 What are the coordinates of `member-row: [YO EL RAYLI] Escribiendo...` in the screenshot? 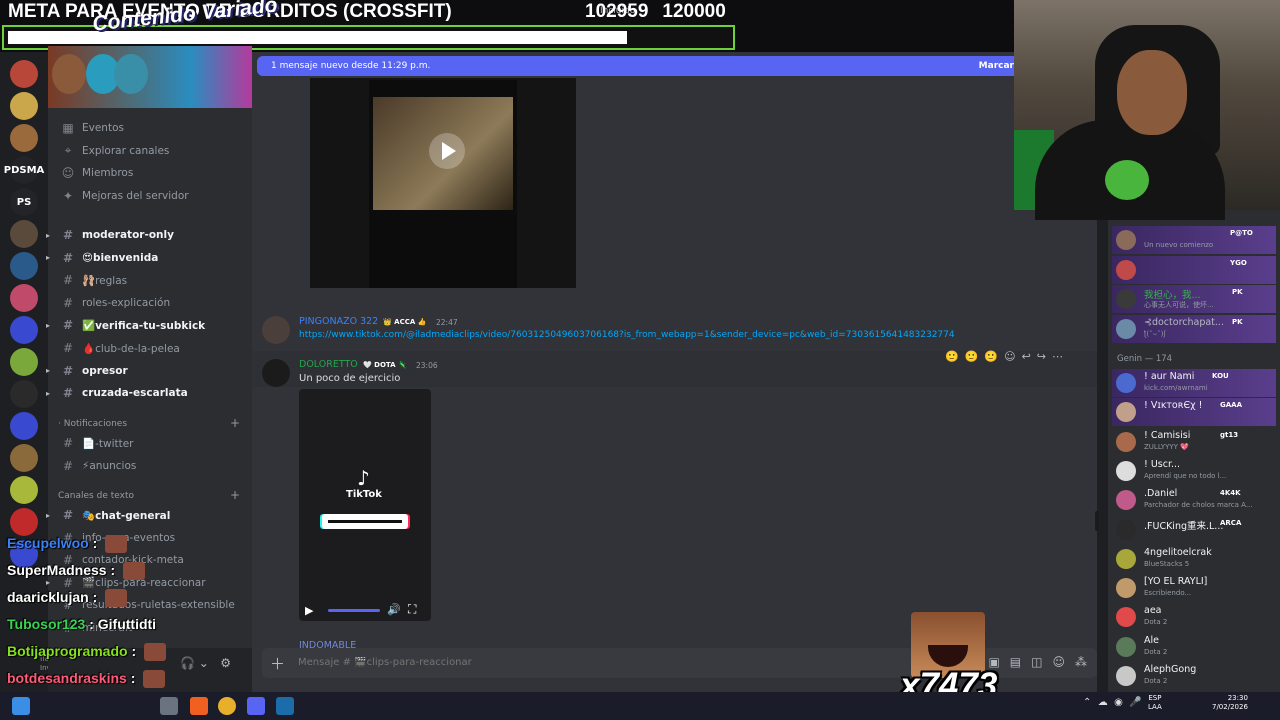 It's located at (1194, 588).